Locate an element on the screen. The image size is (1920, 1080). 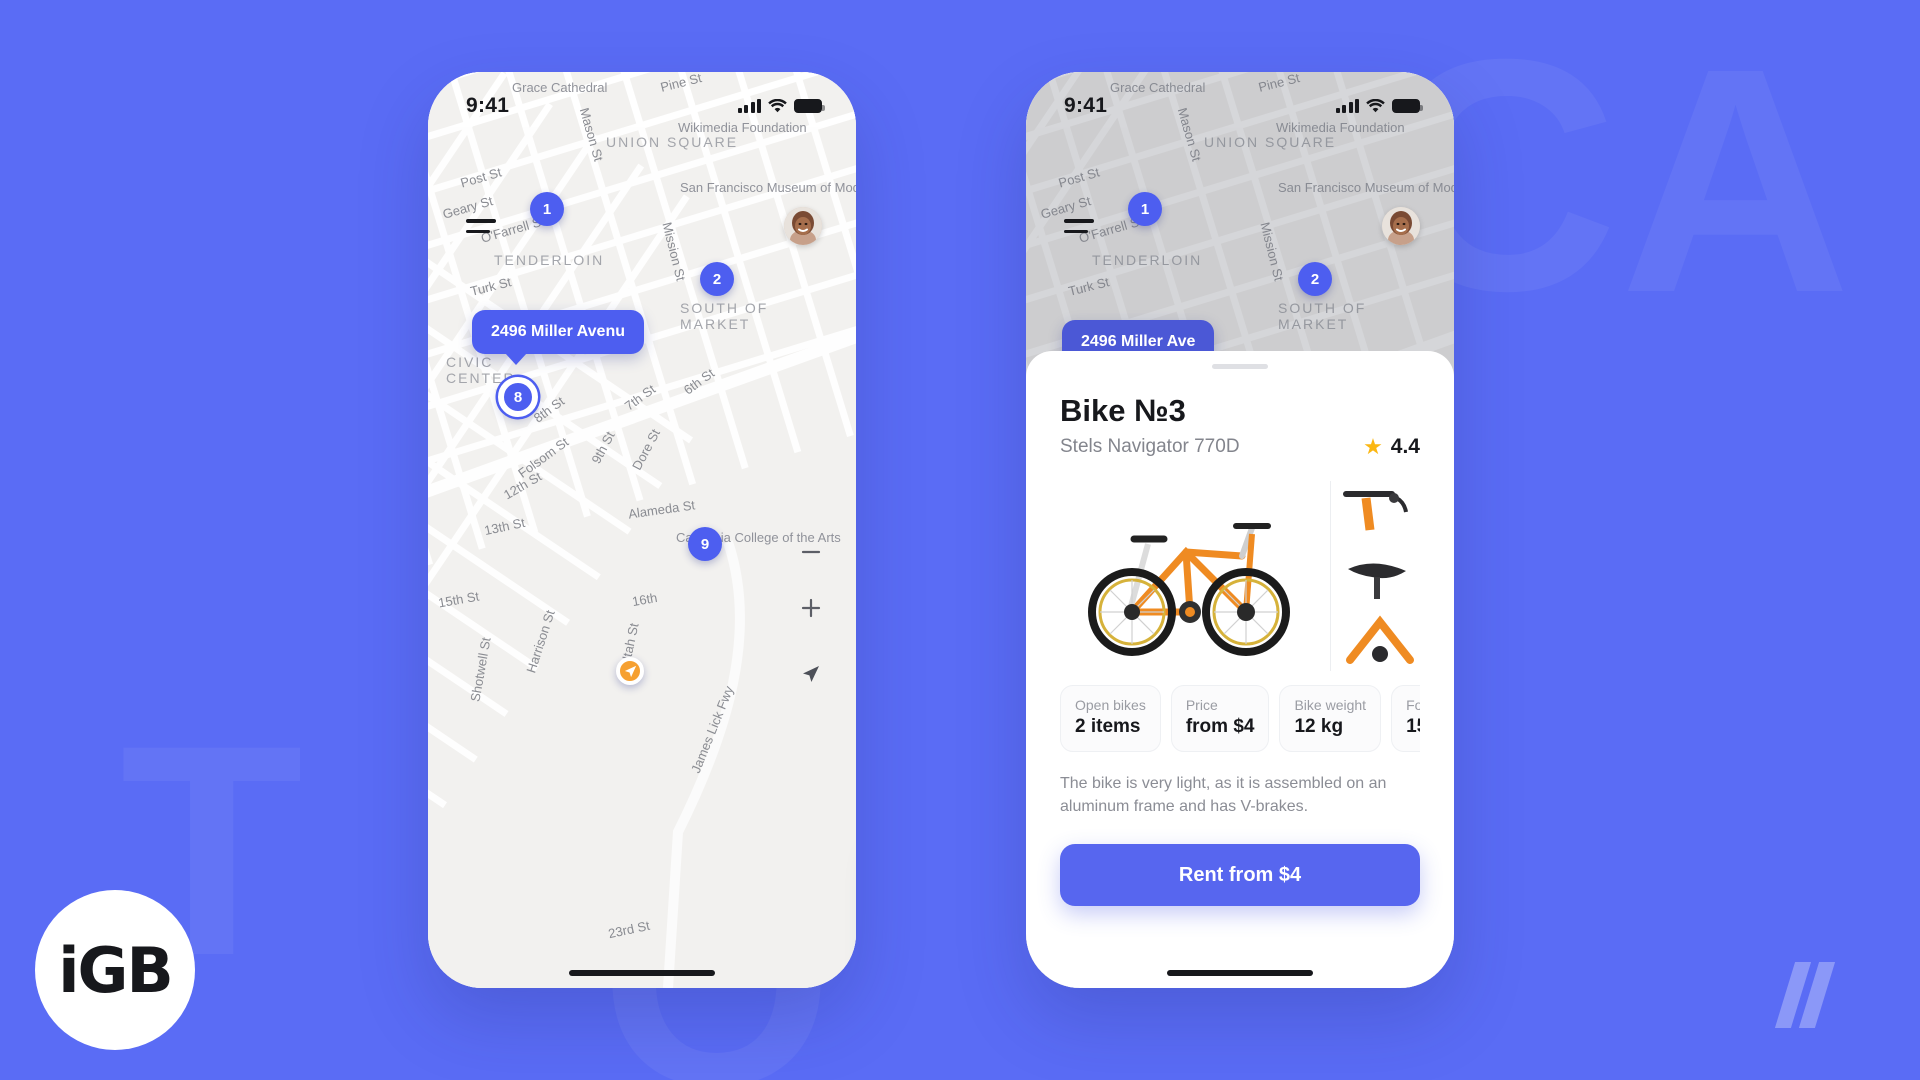
plus-icon is located at coordinates (811, 608).